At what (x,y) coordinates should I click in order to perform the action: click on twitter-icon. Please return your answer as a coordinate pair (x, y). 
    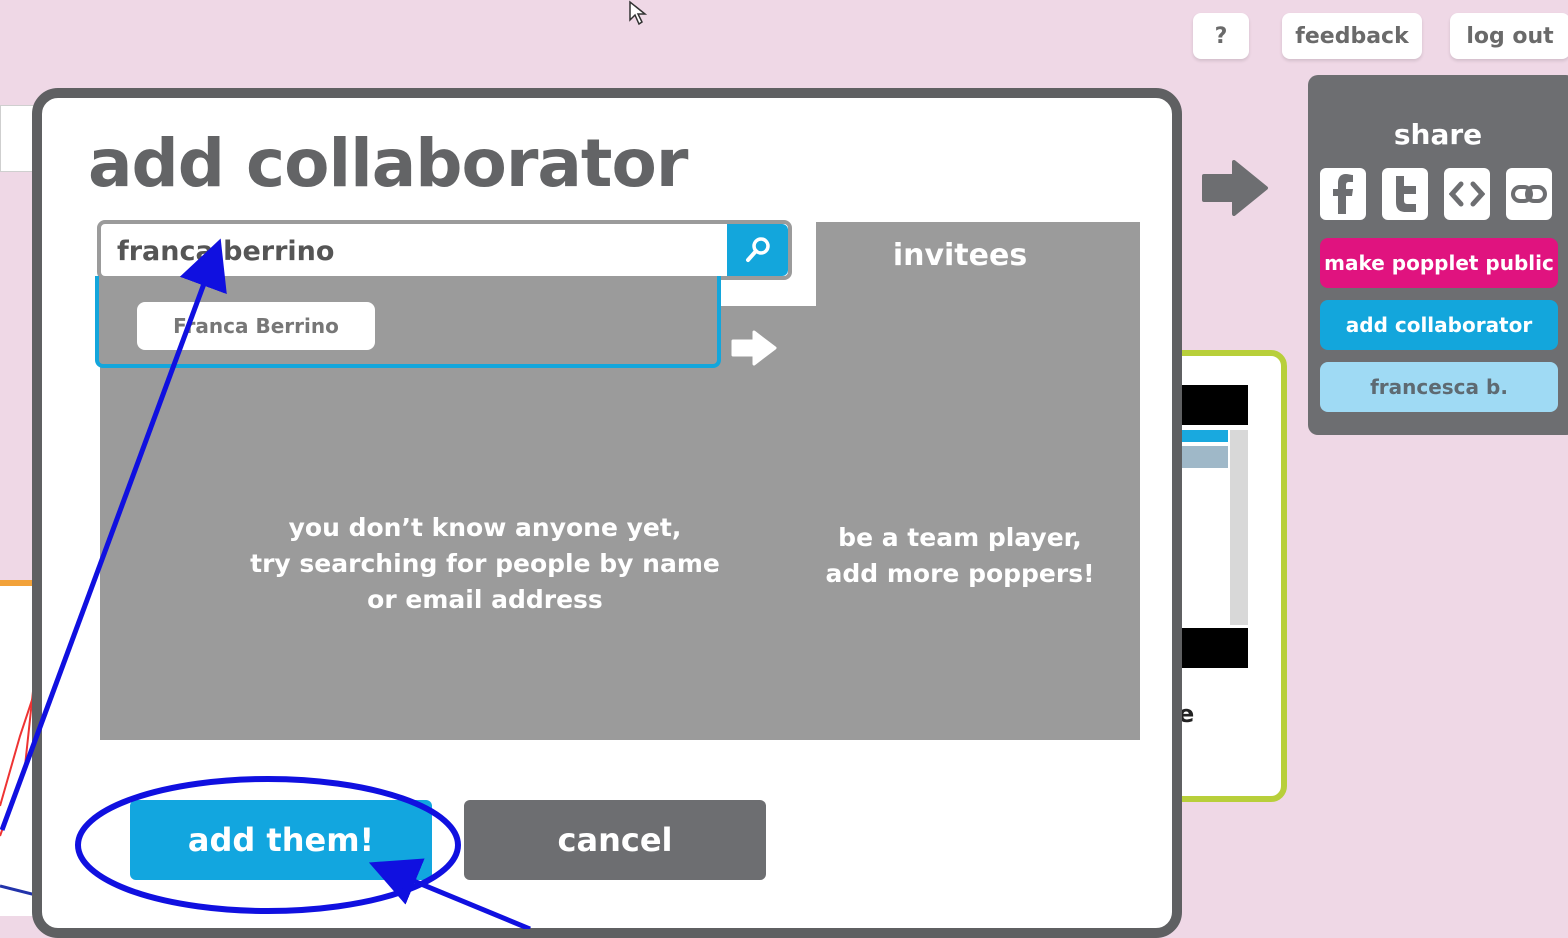
    Looking at the image, I should click on (1405, 194).